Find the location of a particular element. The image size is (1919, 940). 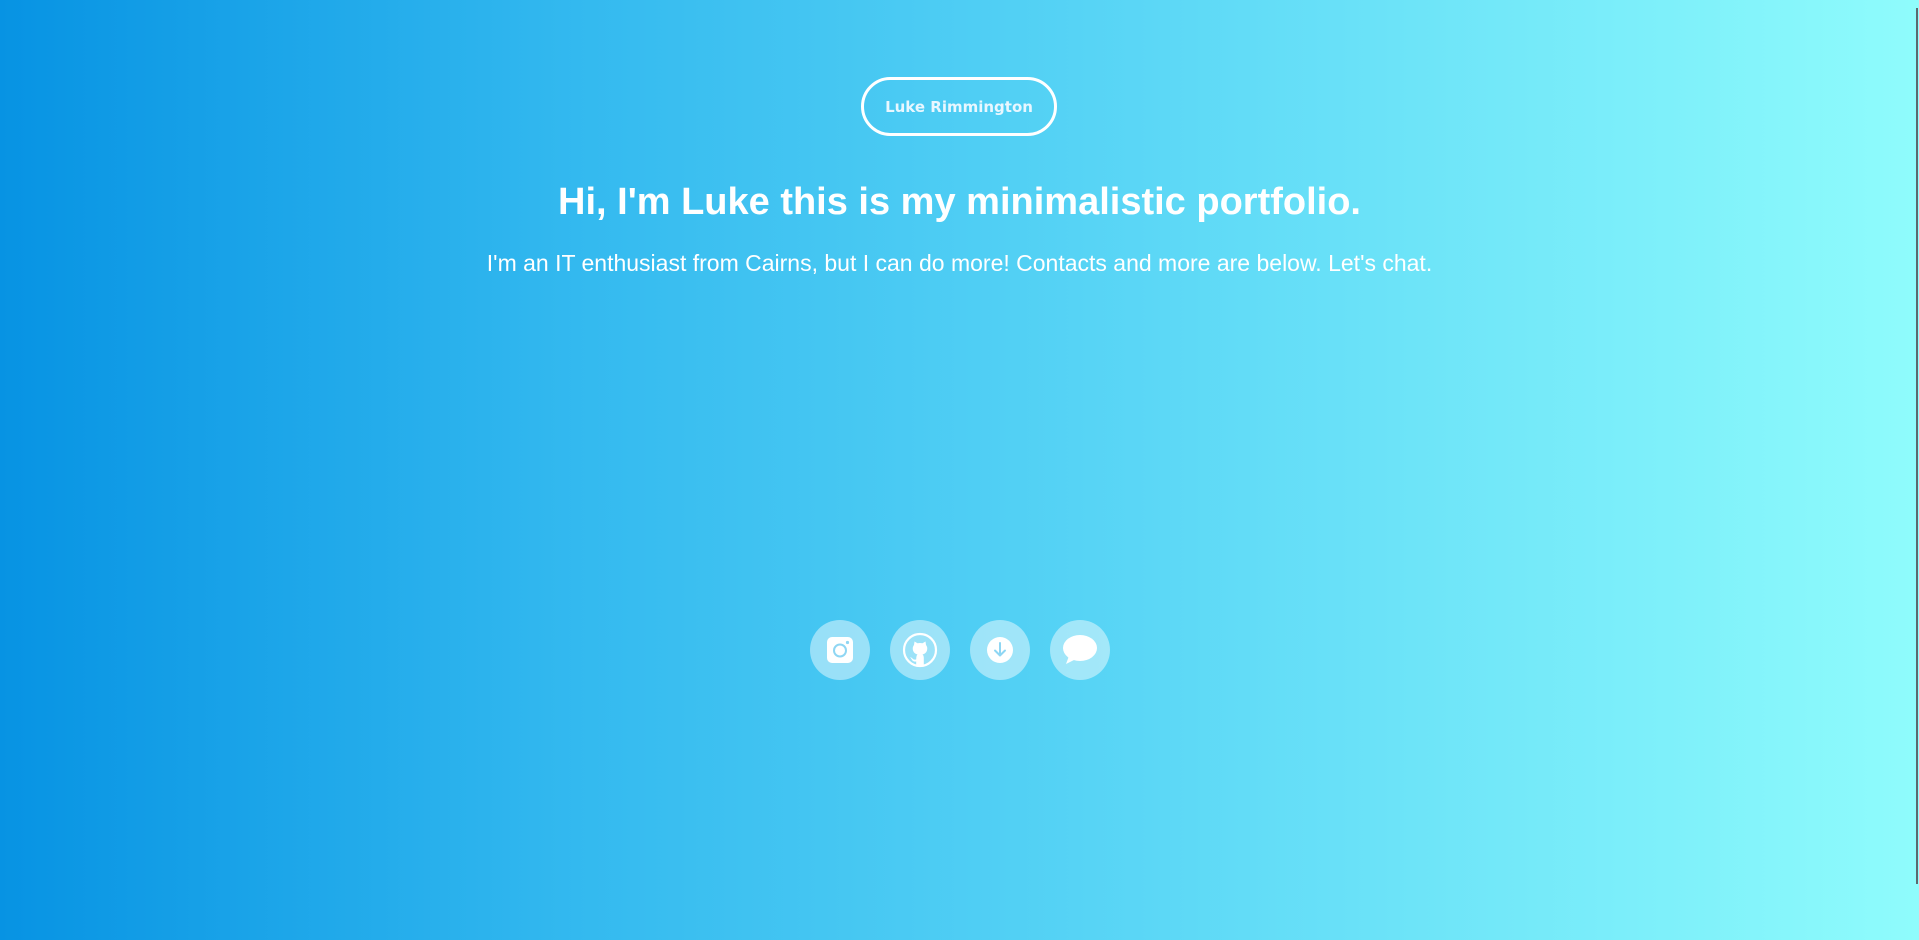

instagram-icon is located at coordinates (840, 650).